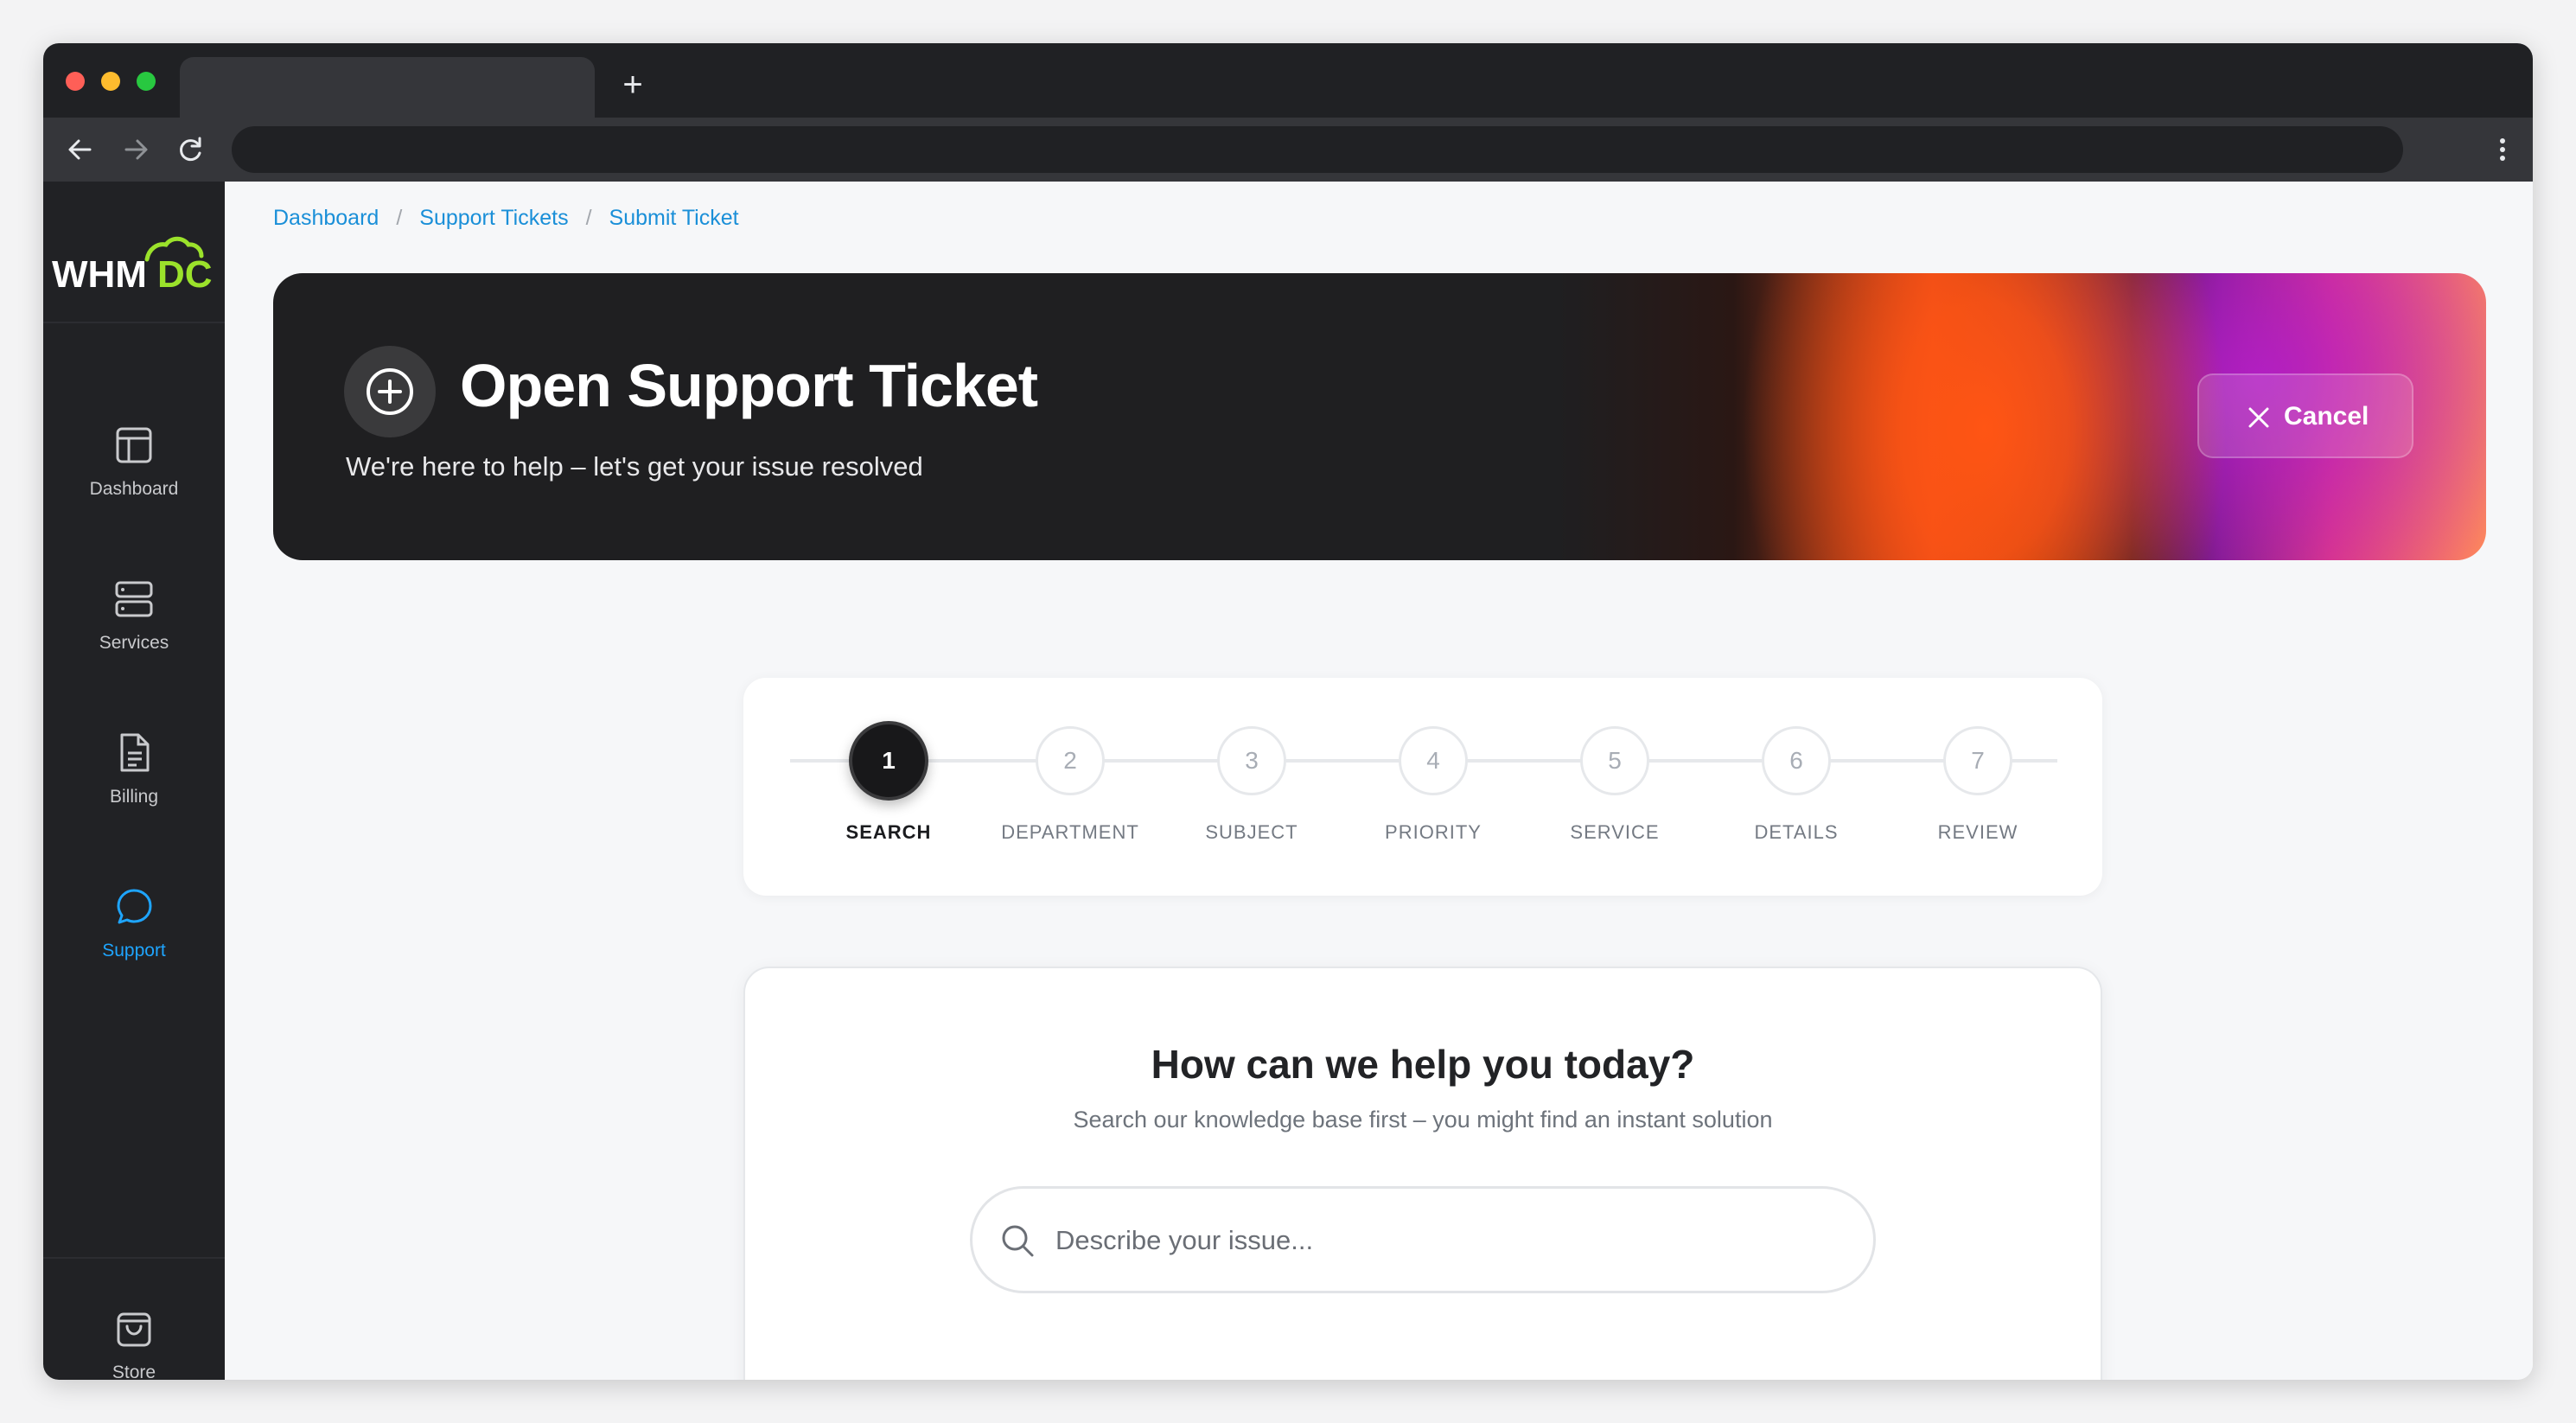  I want to click on step-subject: 3 SUBJECT, so click(1251, 787).